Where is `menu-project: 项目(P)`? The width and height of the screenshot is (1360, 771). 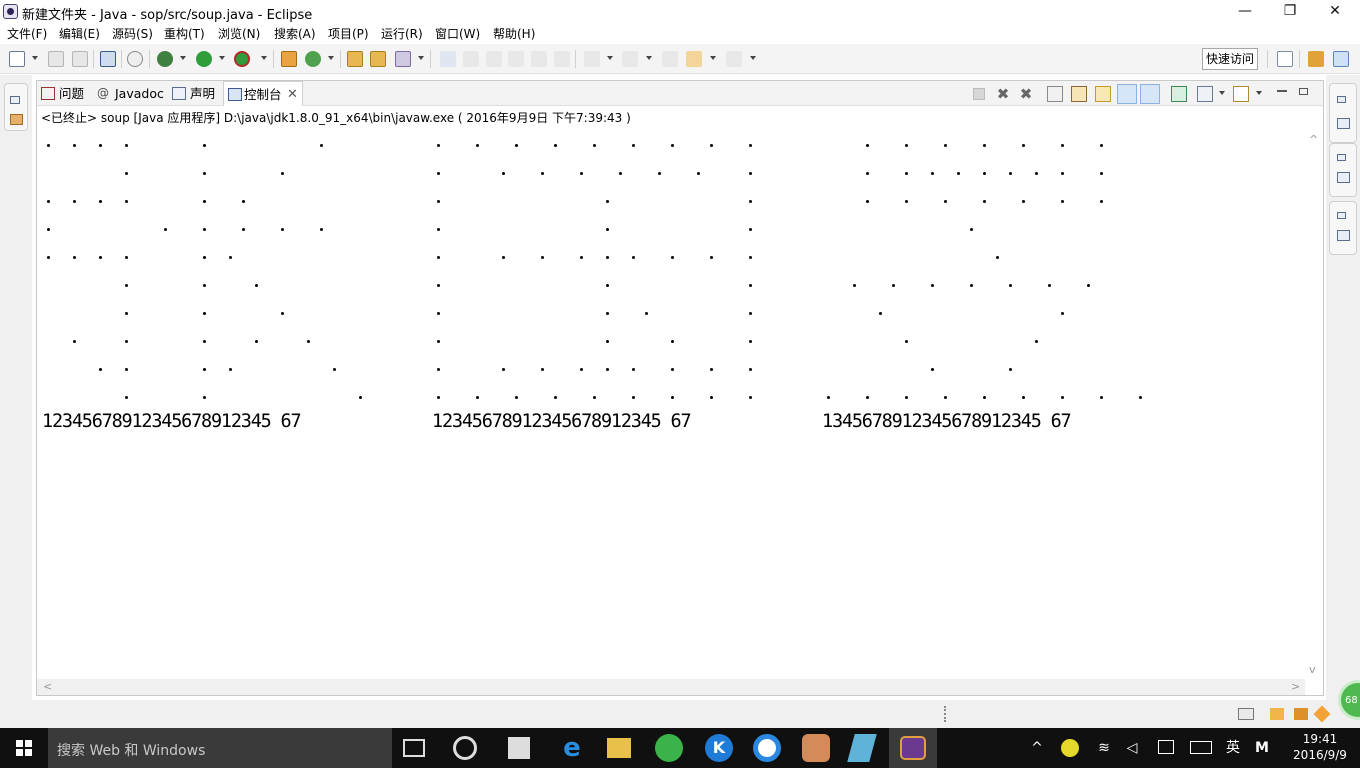 menu-project: 项目(P) is located at coordinates (348, 33).